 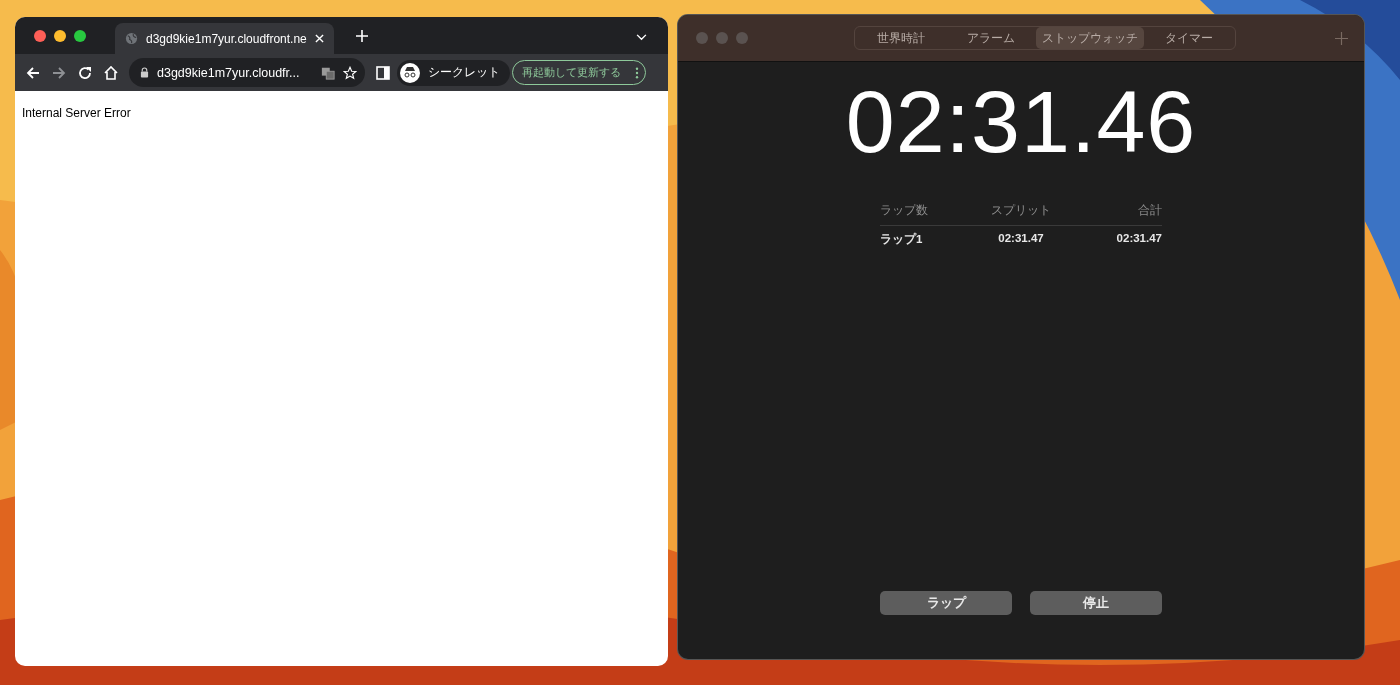 I want to click on close-window-icon, so click(x=40, y=35).